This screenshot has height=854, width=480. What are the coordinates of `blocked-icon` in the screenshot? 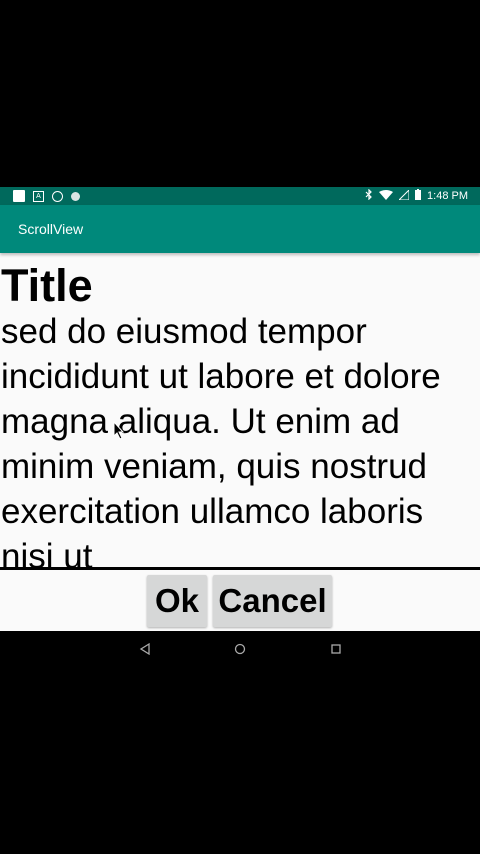 It's located at (57, 196).